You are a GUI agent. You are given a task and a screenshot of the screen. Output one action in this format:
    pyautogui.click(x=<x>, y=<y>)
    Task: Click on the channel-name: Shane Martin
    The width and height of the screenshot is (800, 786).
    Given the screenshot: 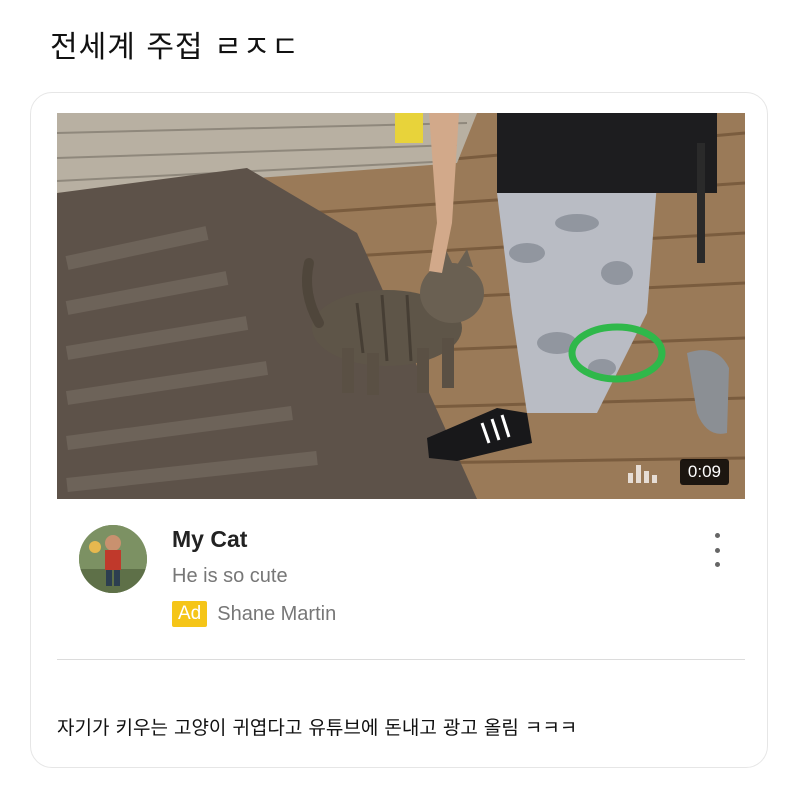 What is the action you would take?
    pyautogui.click(x=276, y=614)
    